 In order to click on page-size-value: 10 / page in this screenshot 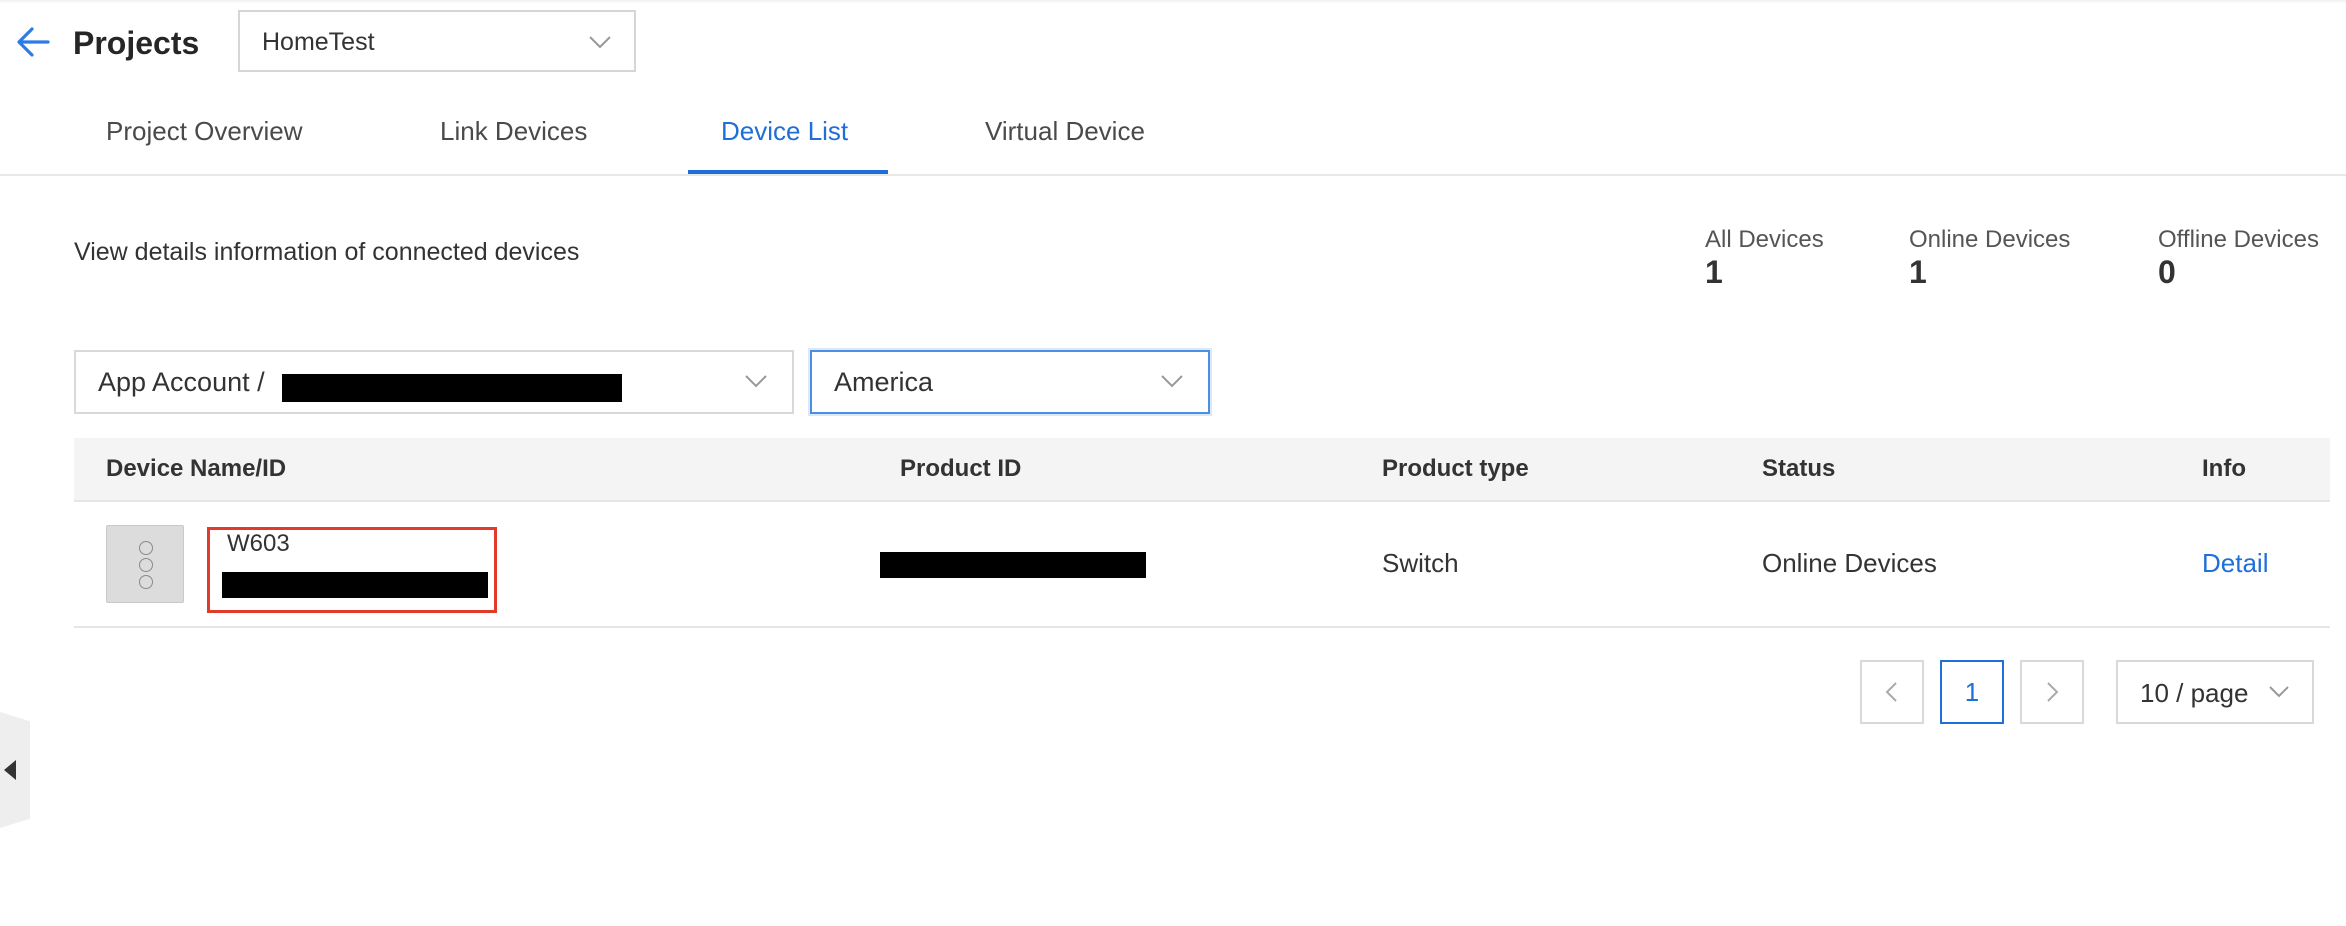, I will do `click(2194, 693)`.